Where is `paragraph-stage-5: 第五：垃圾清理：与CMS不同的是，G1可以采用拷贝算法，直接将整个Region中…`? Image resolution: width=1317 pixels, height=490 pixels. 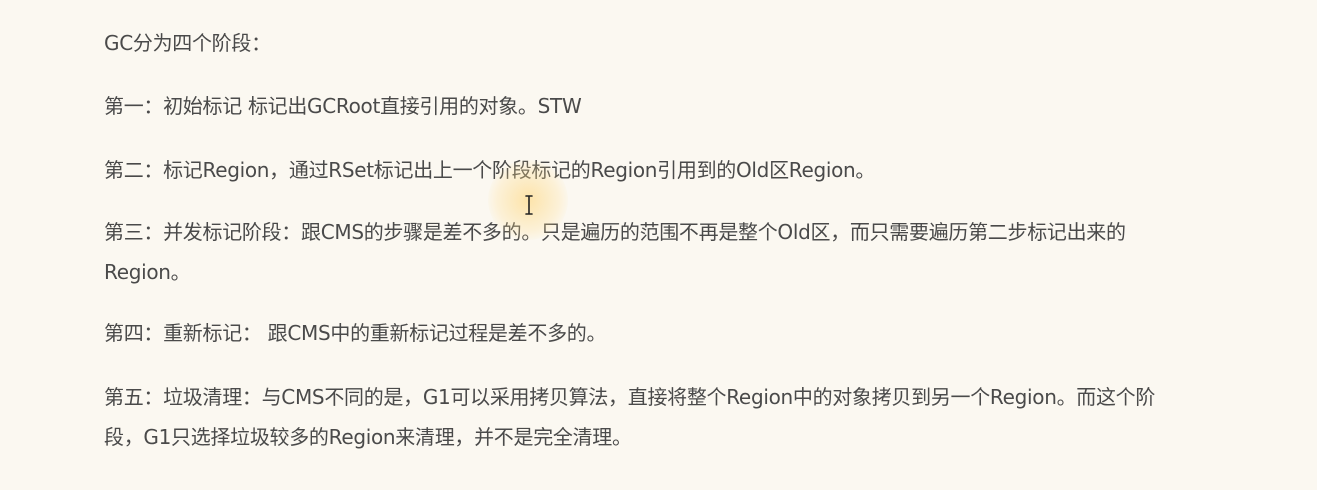 paragraph-stage-5: 第五：垃圾清理：与CMS不同的是，G1可以采用拷贝算法，直接将整个Region中… is located at coordinates (629, 417).